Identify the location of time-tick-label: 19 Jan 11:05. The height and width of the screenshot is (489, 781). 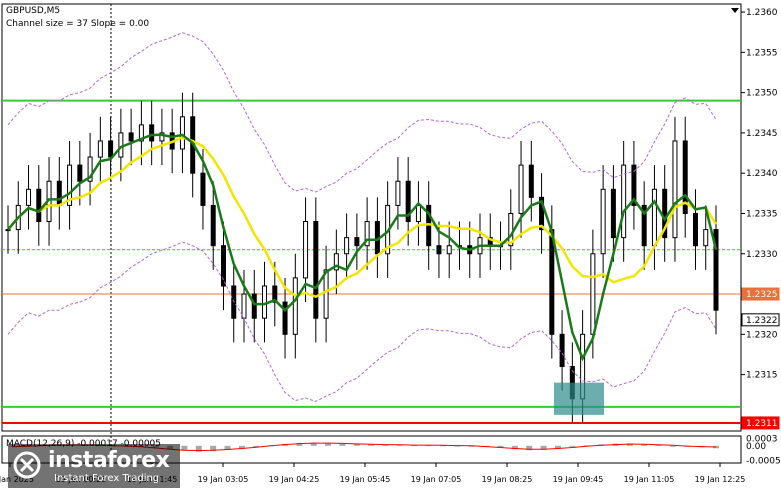
(649, 479).